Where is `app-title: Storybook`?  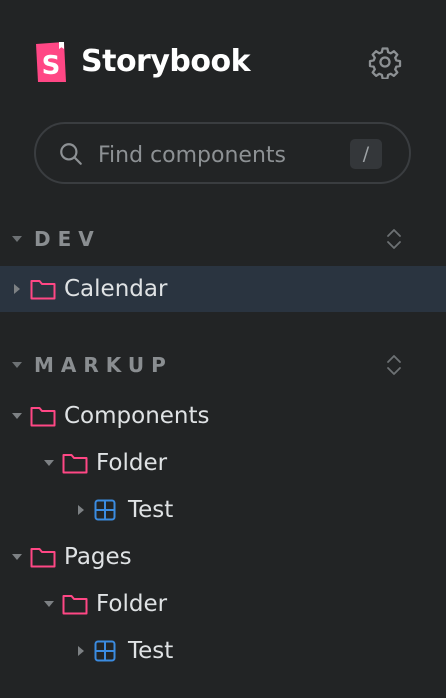 app-title: Storybook is located at coordinates (166, 61).